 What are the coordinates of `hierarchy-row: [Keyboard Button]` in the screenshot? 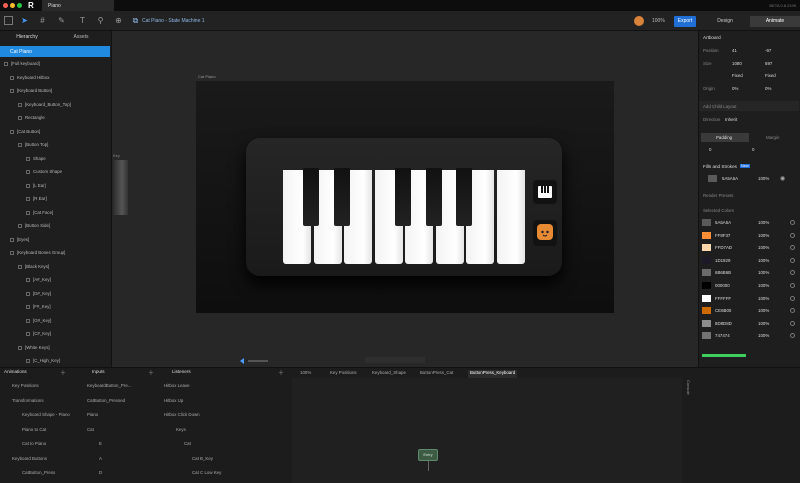 It's located at (31, 92).